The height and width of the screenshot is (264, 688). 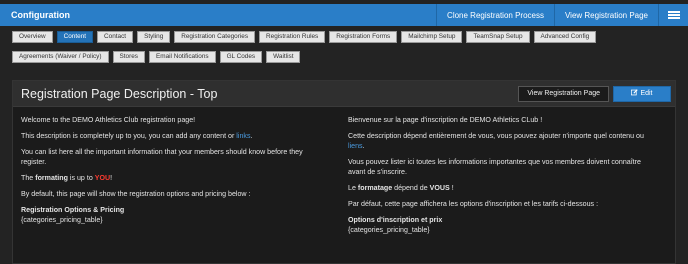 What do you see at coordinates (75, 37) in the screenshot?
I see `tab-content: Content` at bounding box center [75, 37].